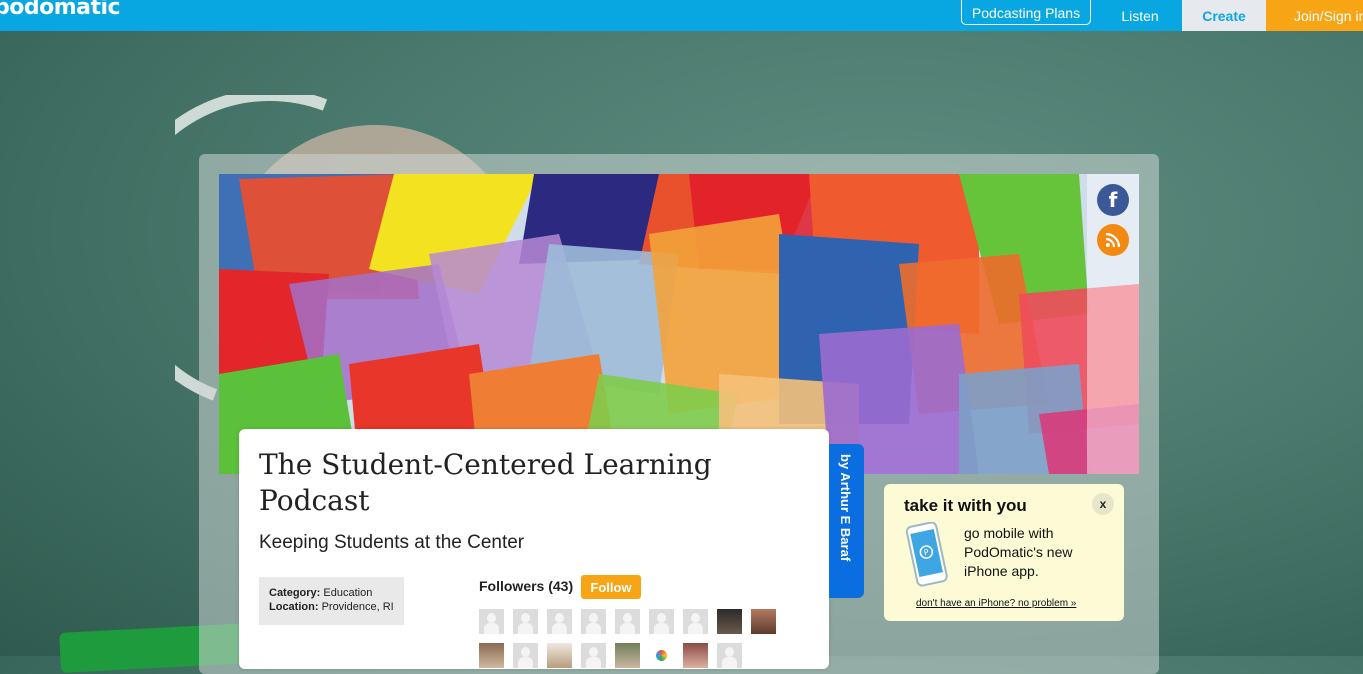  Describe the element at coordinates (347, 593) in the screenshot. I see `category-link: Education` at that location.